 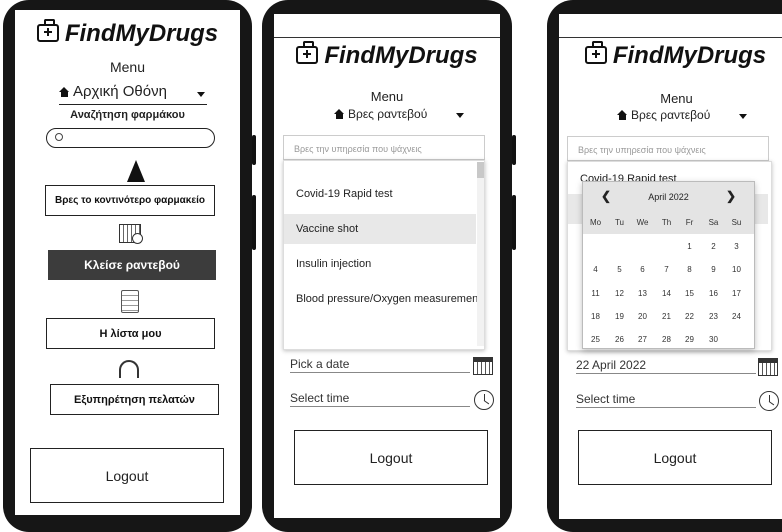 What do you see at coordinates (736, 293) in the screenshot?
I see `calendar-day: 17` at bounding box center [736, 293].